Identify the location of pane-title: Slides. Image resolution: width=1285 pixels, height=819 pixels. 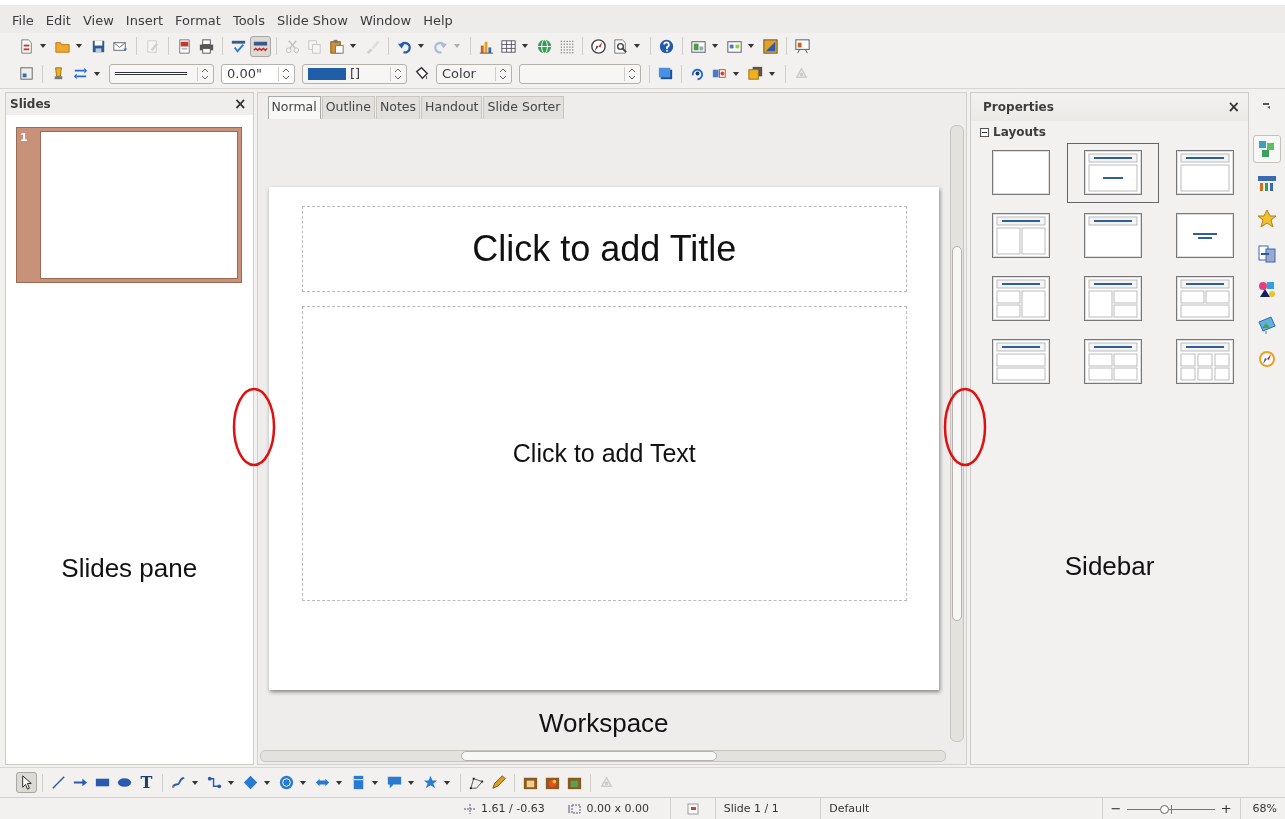
(30, 104).